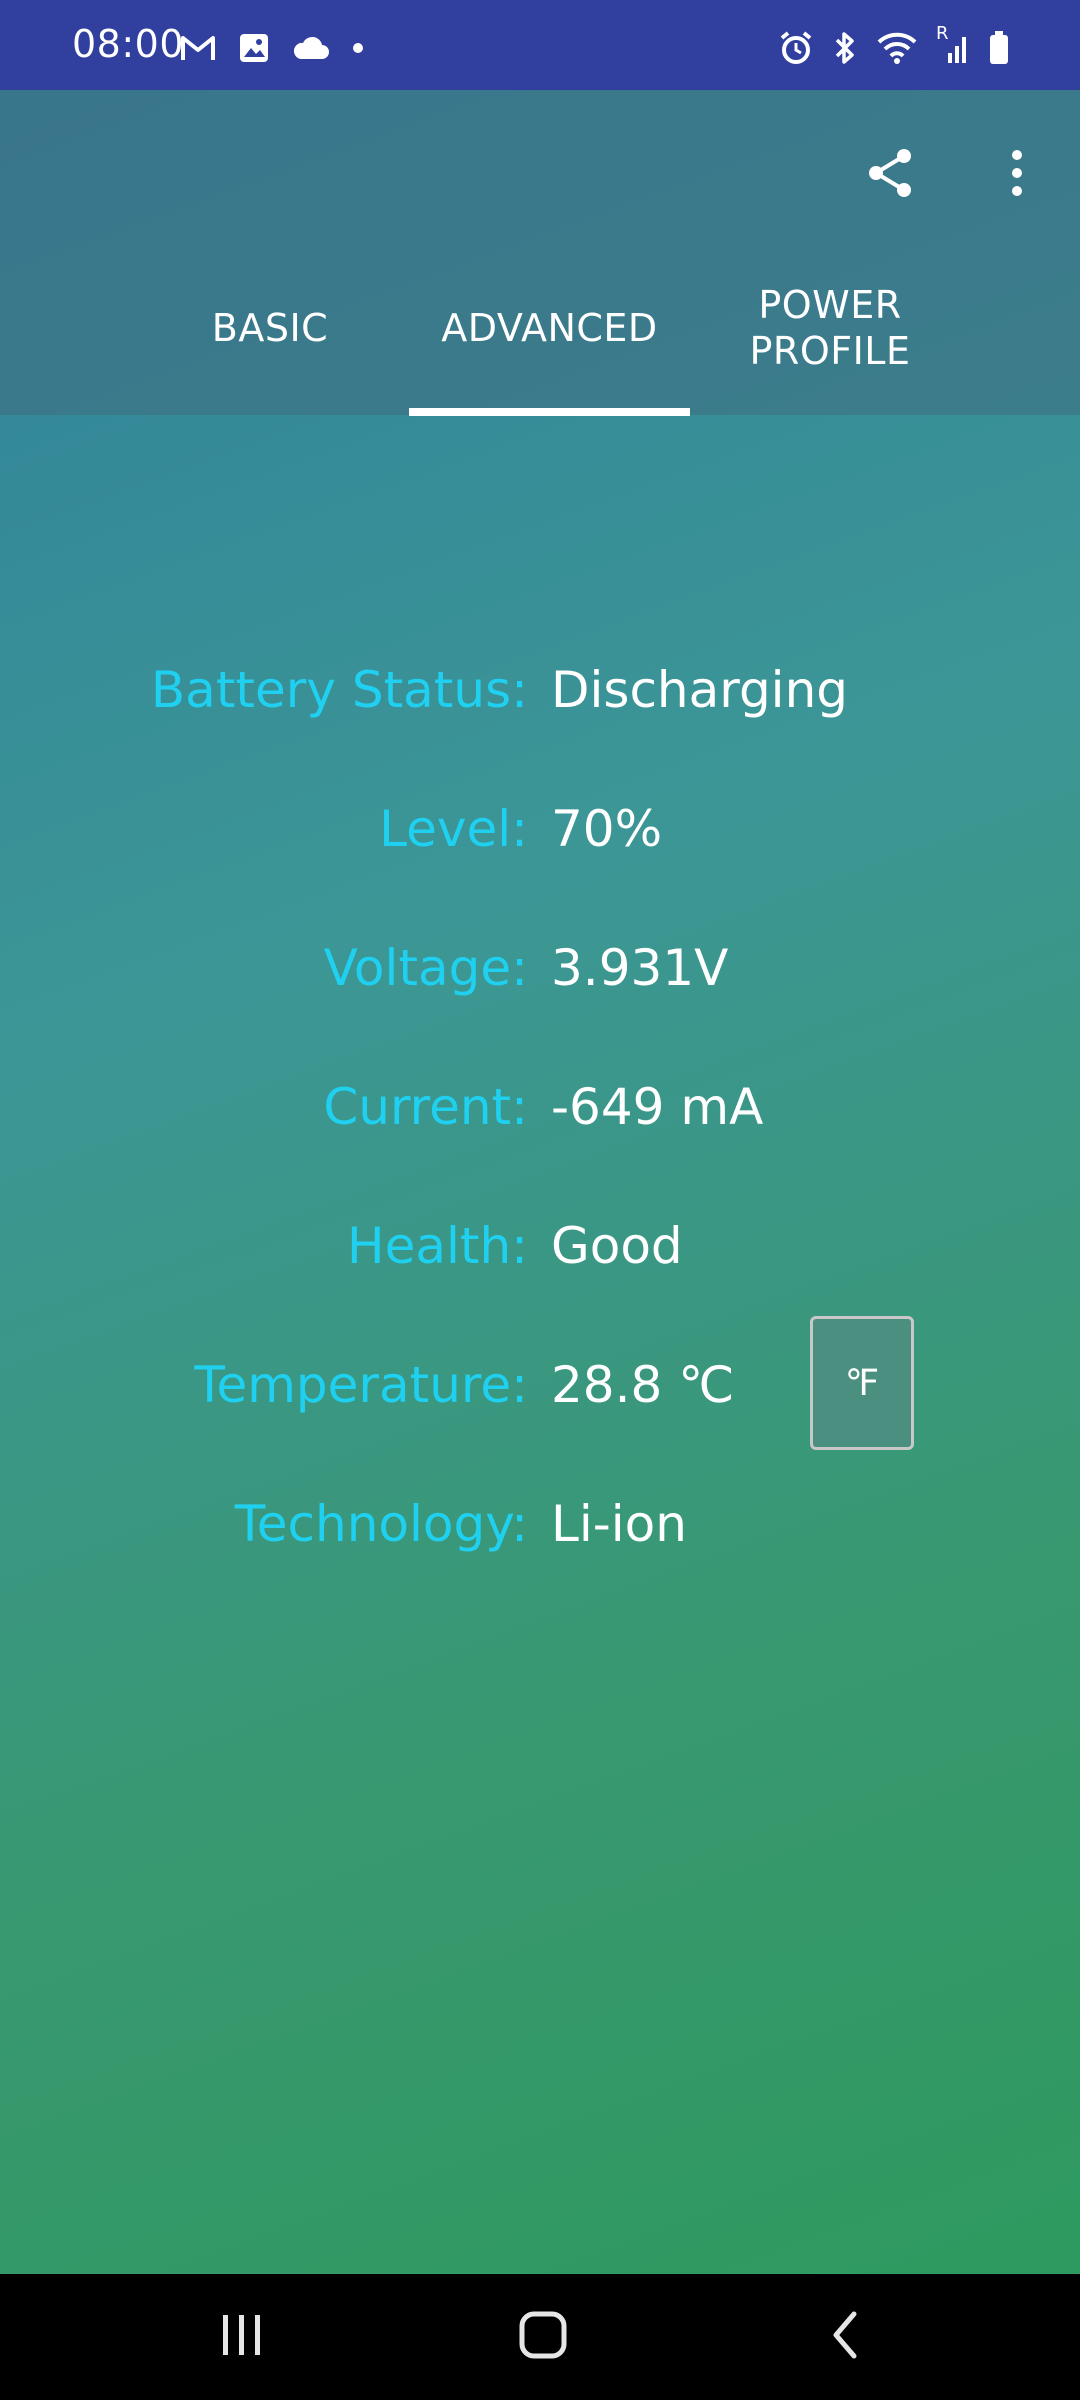 The image size is (1080, 2400). I want to click on gallery-icon, so click(254, 48).